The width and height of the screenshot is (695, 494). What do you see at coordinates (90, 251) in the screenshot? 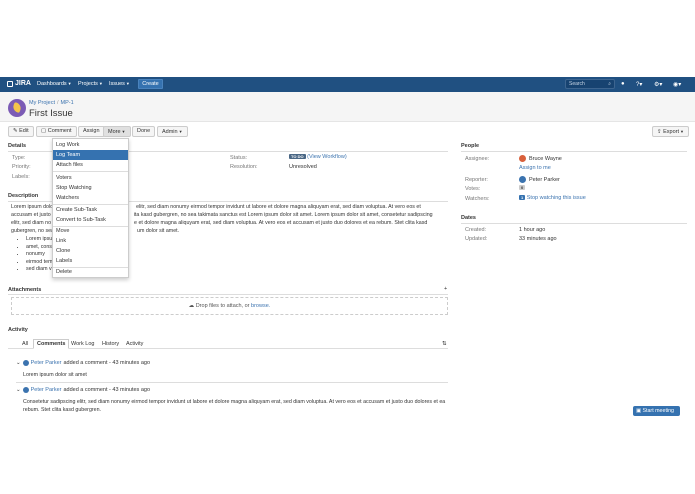
I see `menu-item-clone: Clone` at bounding box center [90, 251].